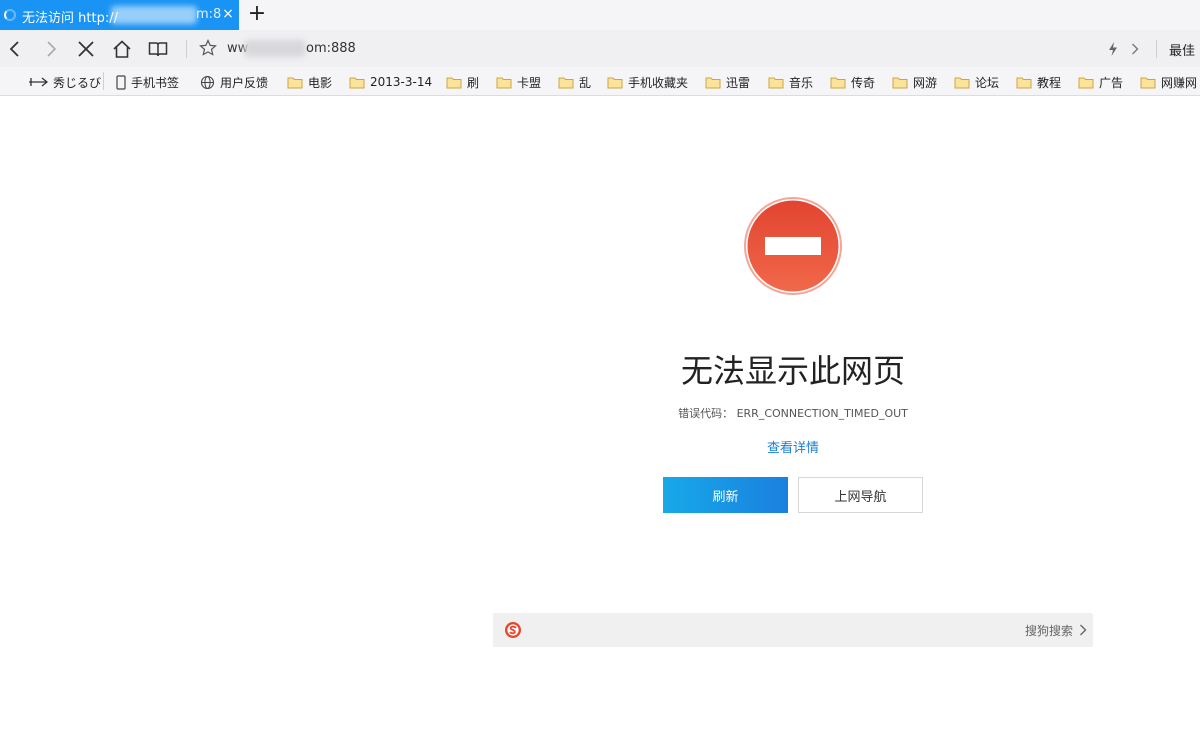 Image resolution: width=1200 pixels, height=746 pixels. I want to click on web-navigation-button: 上网导航, so click(860, 495).